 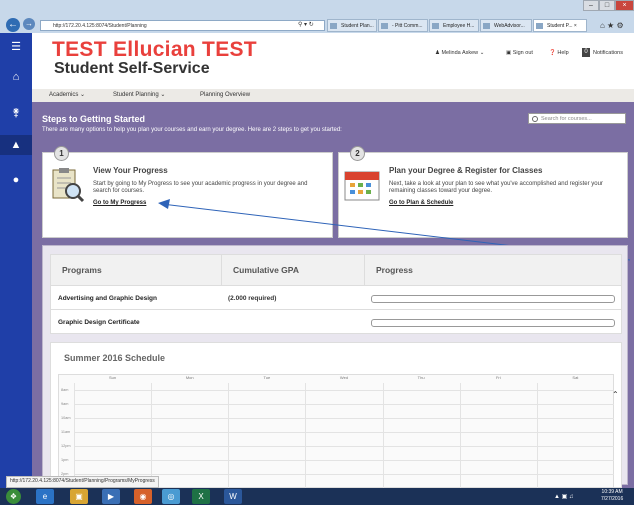 What do you see at coordinates (498, 377) in the screenshot?
I see `calendar-day-header: Fri` at bounding box center [498, 377].